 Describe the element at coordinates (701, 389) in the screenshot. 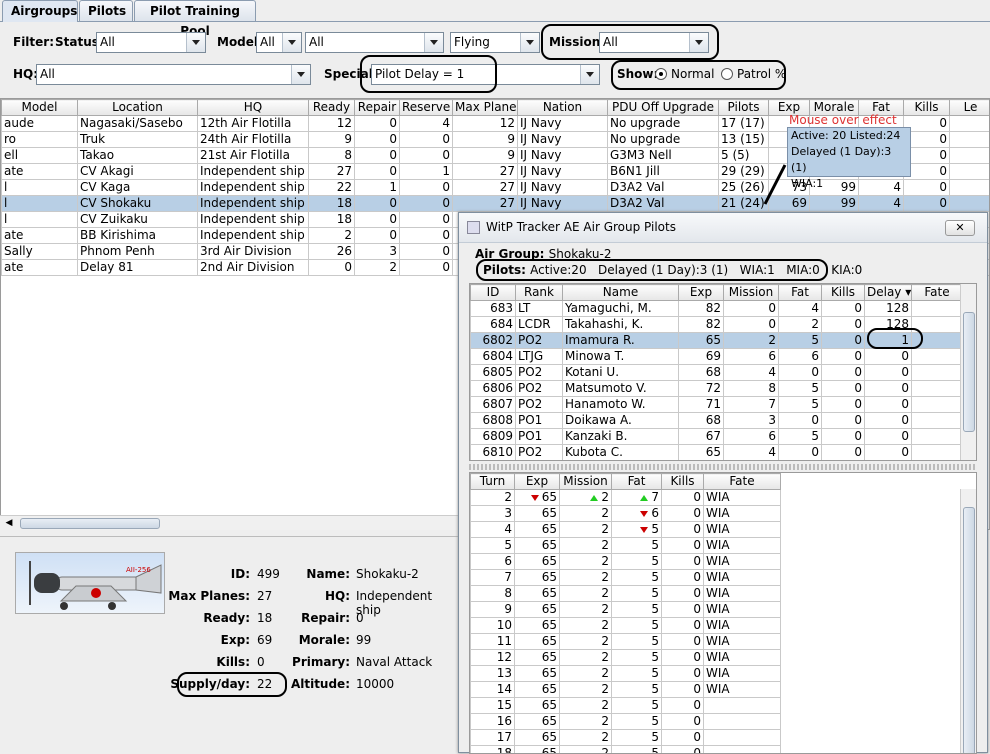

I see `pilot-cell: 72` at that location.